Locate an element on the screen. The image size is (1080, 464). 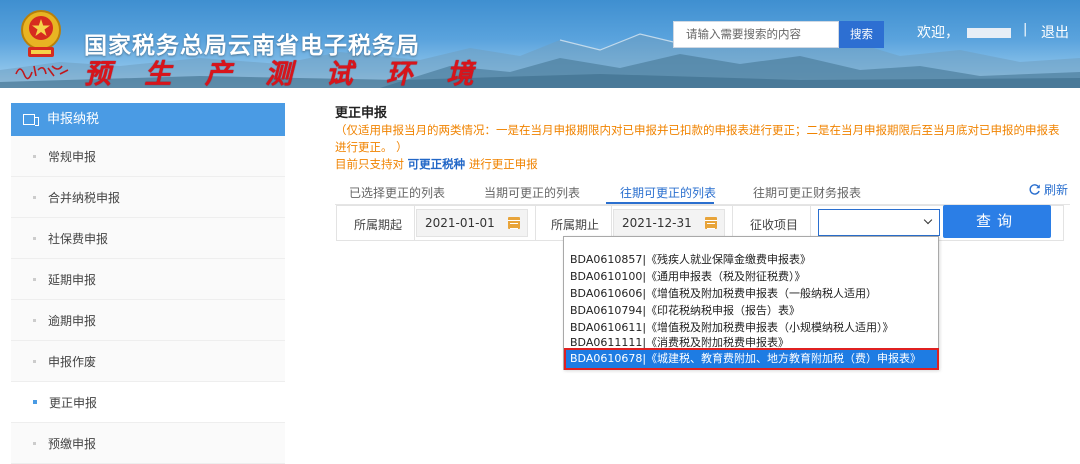
period-start-label: 所属期起 is located at coordinates (378, 225).